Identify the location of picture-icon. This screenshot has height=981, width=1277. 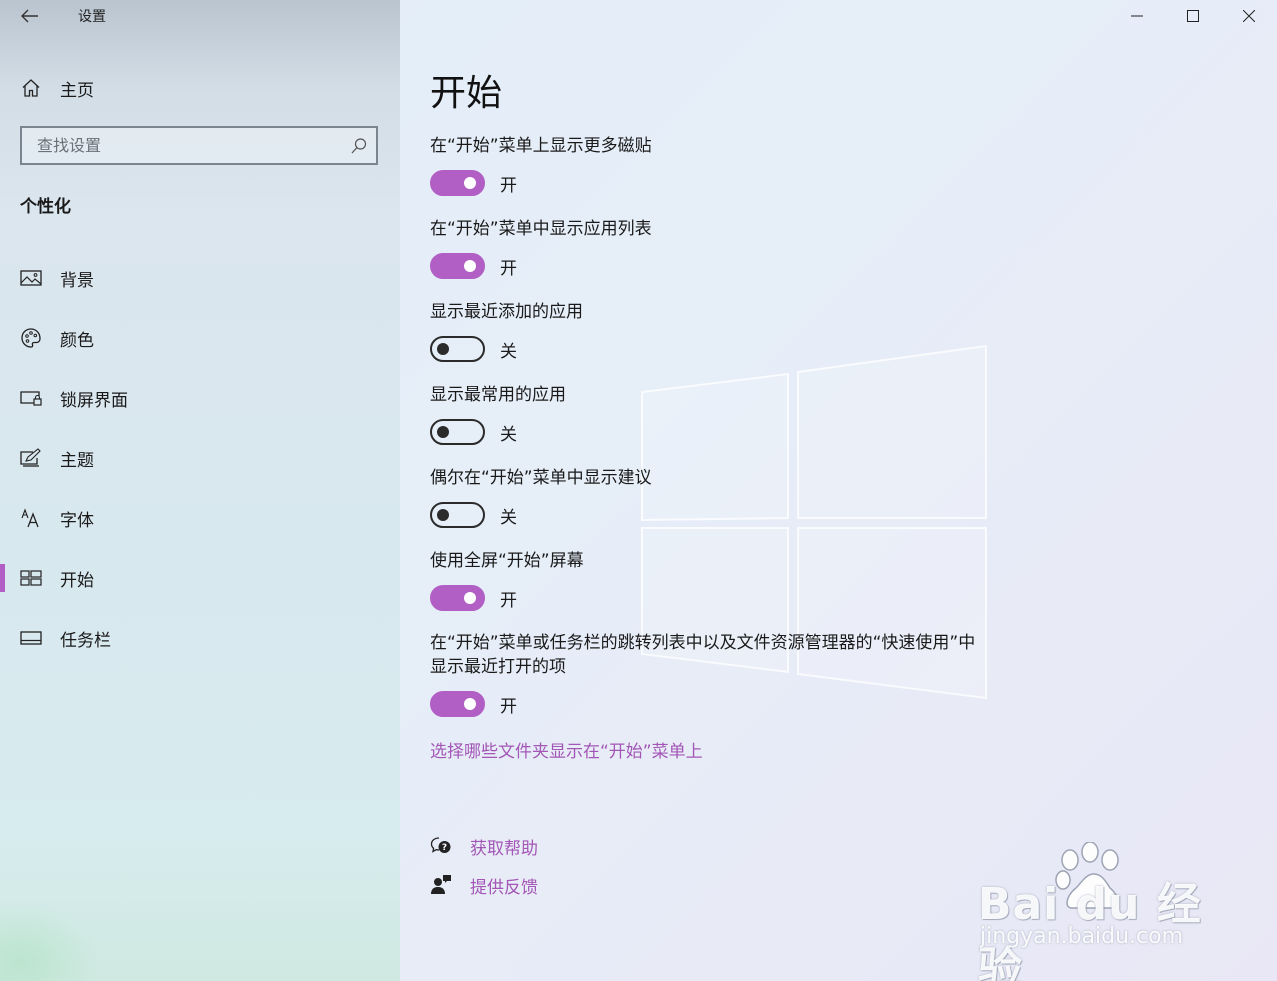
(31, 278).